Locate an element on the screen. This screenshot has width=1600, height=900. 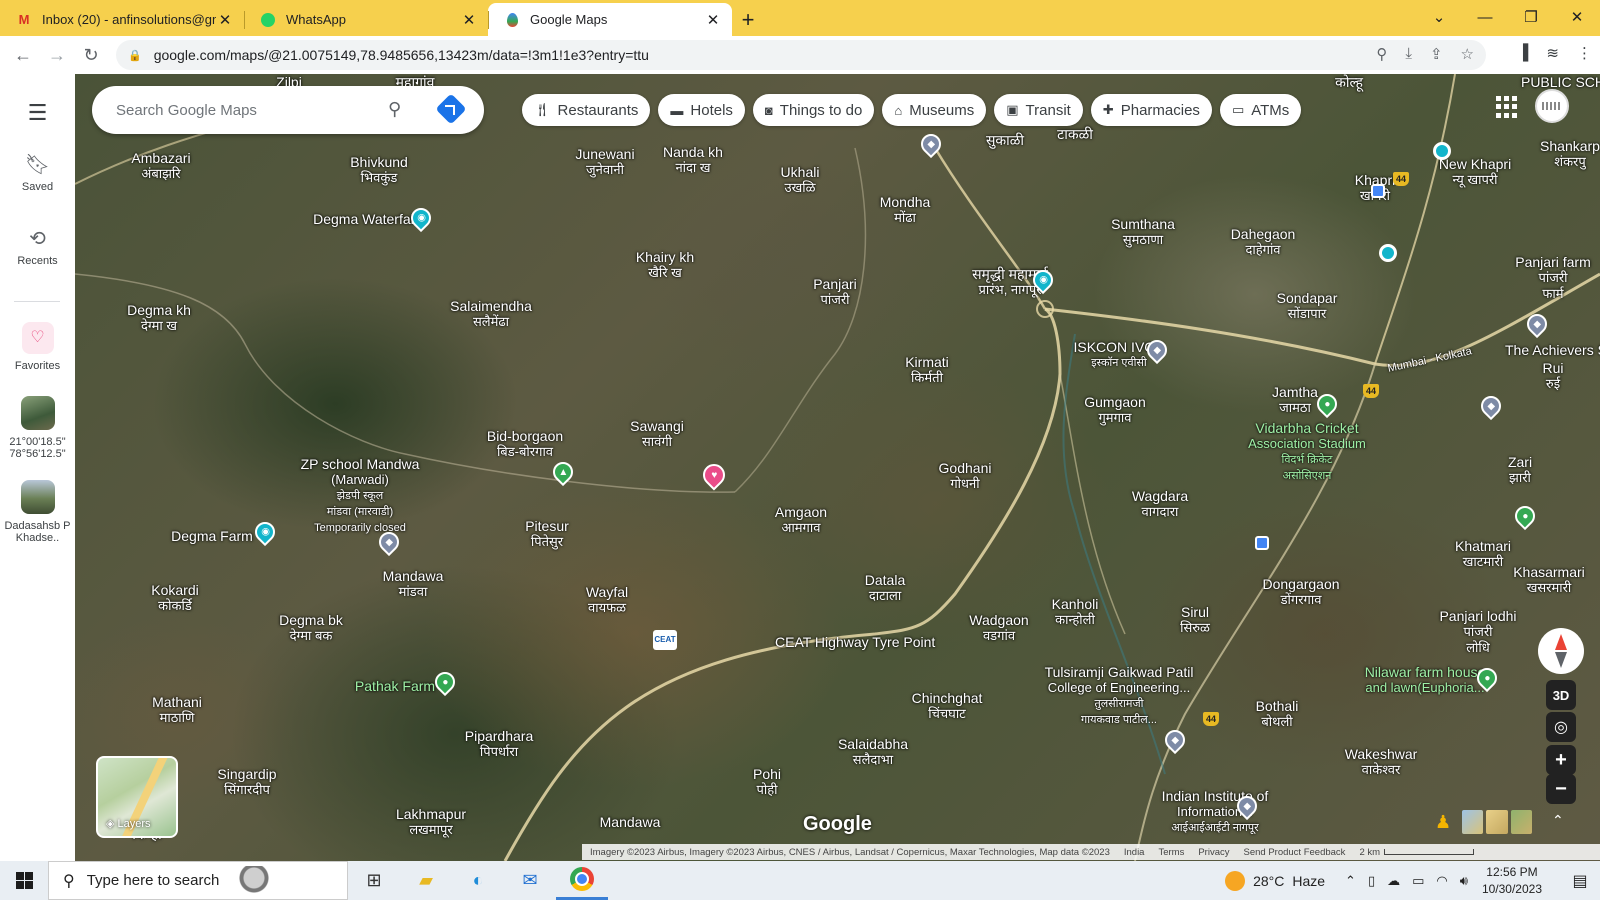
place-bhivkund: Bhivkund भिवकुंड is located at coordinates (379, 170).